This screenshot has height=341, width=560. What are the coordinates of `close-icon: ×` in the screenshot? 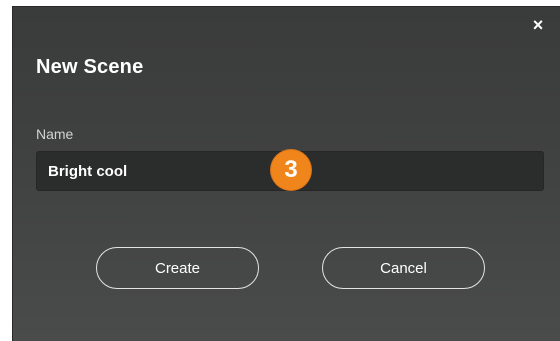 It's located at (538, 25).